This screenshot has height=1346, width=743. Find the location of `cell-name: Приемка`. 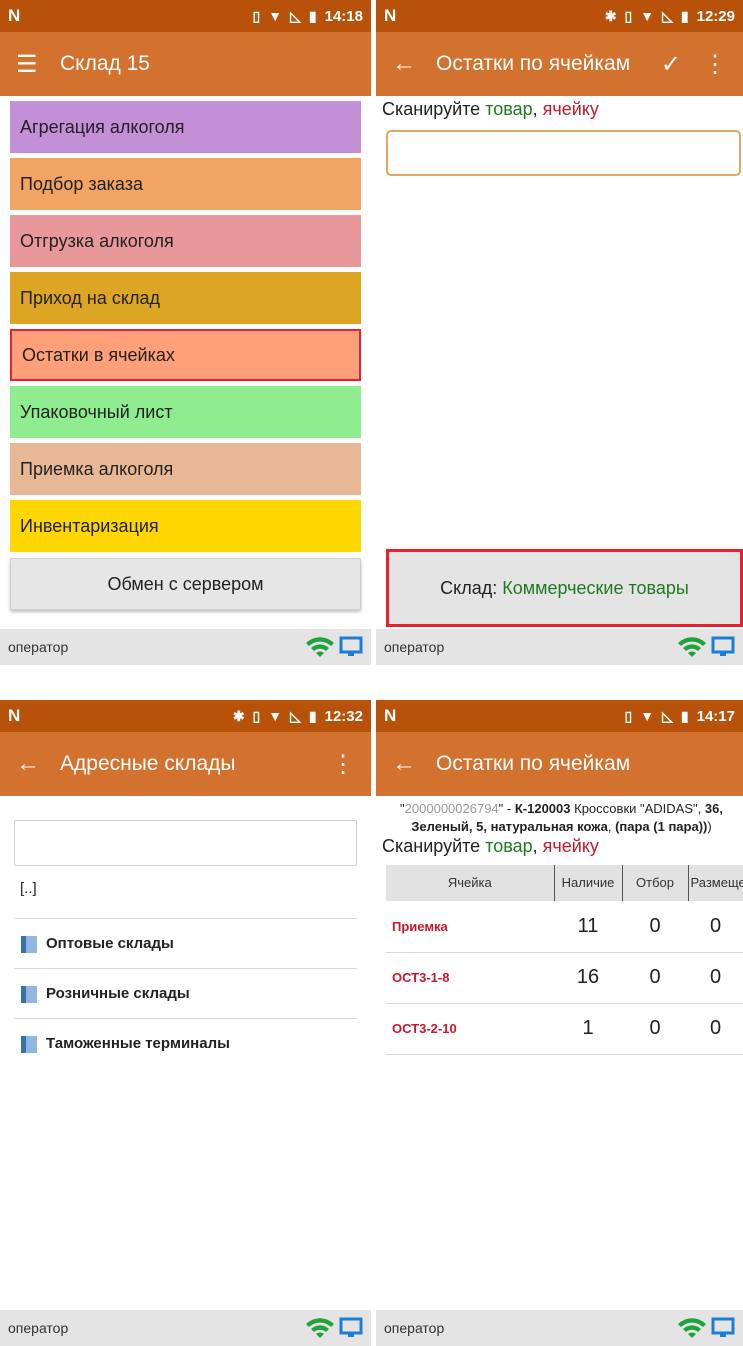

cell-name: Приемка is located at coordinates (470, 927).